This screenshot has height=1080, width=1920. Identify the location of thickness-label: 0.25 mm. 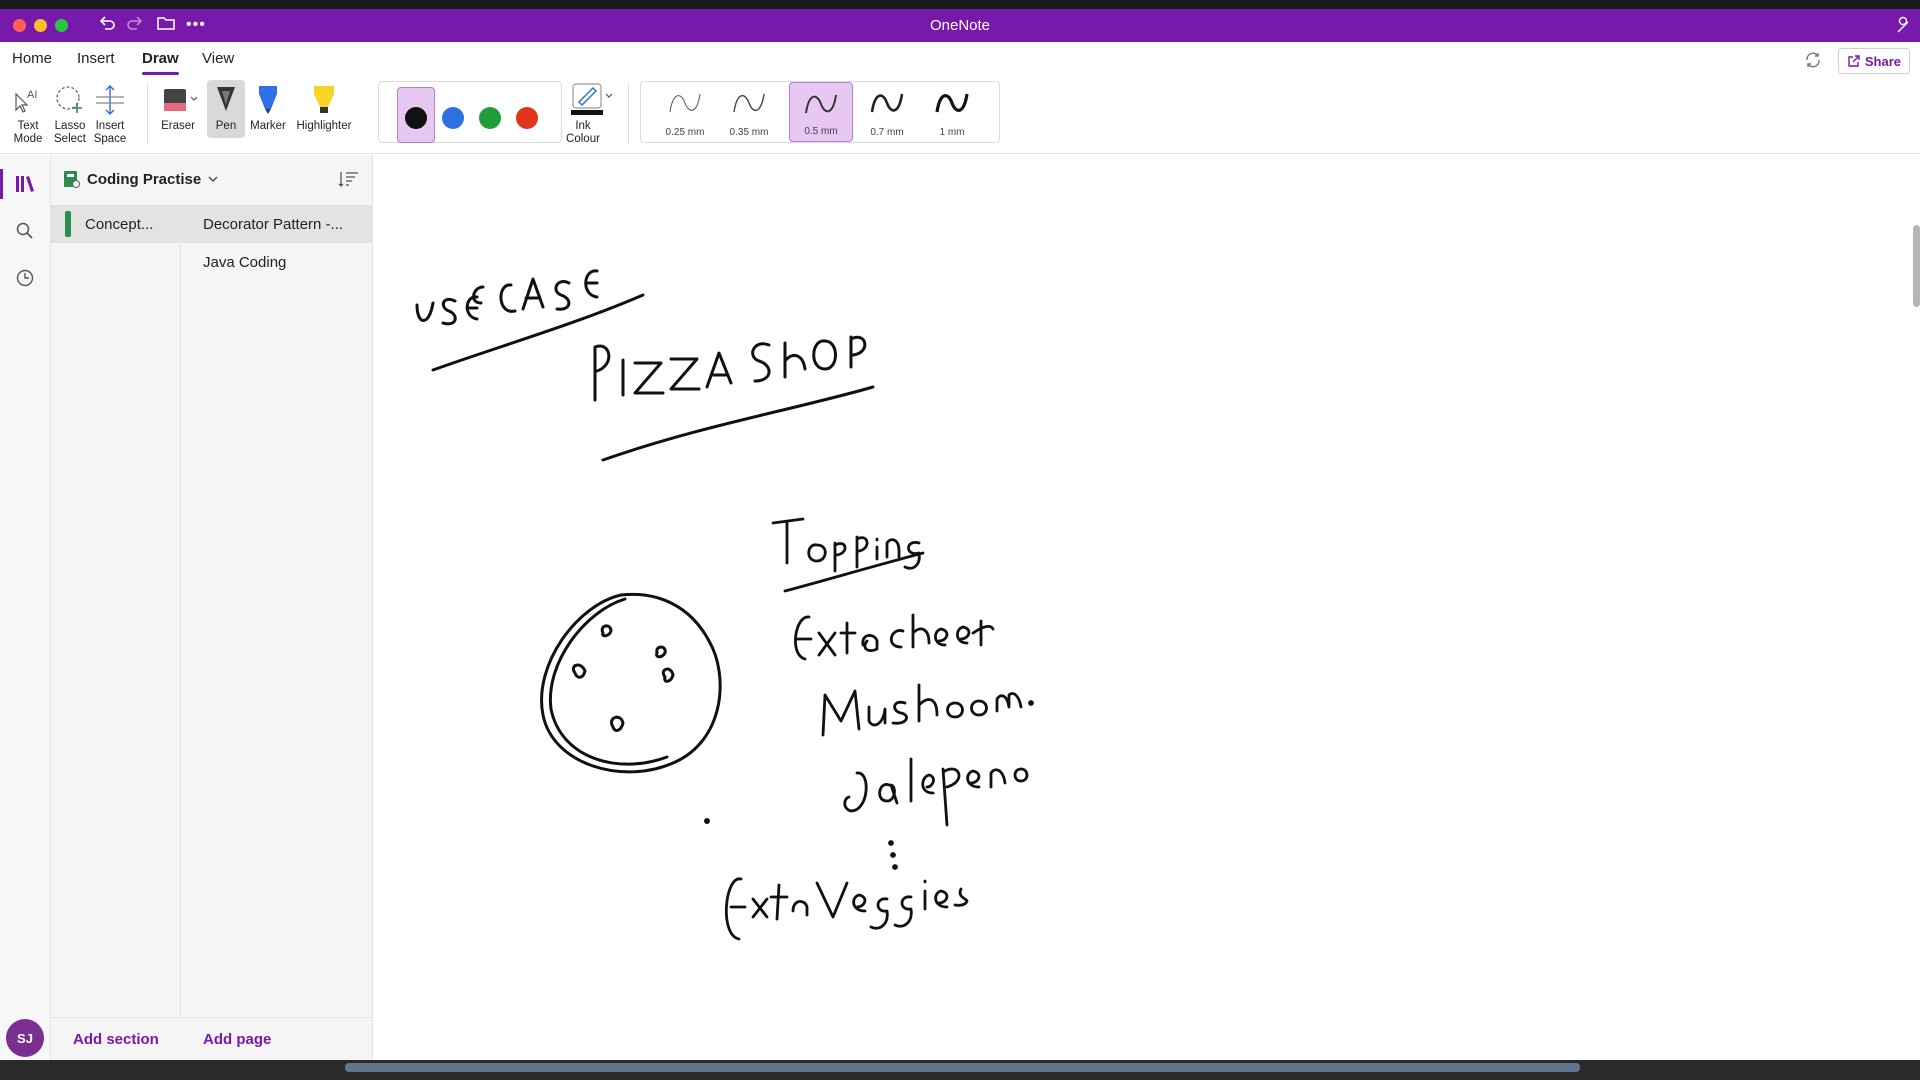
(685, 132).